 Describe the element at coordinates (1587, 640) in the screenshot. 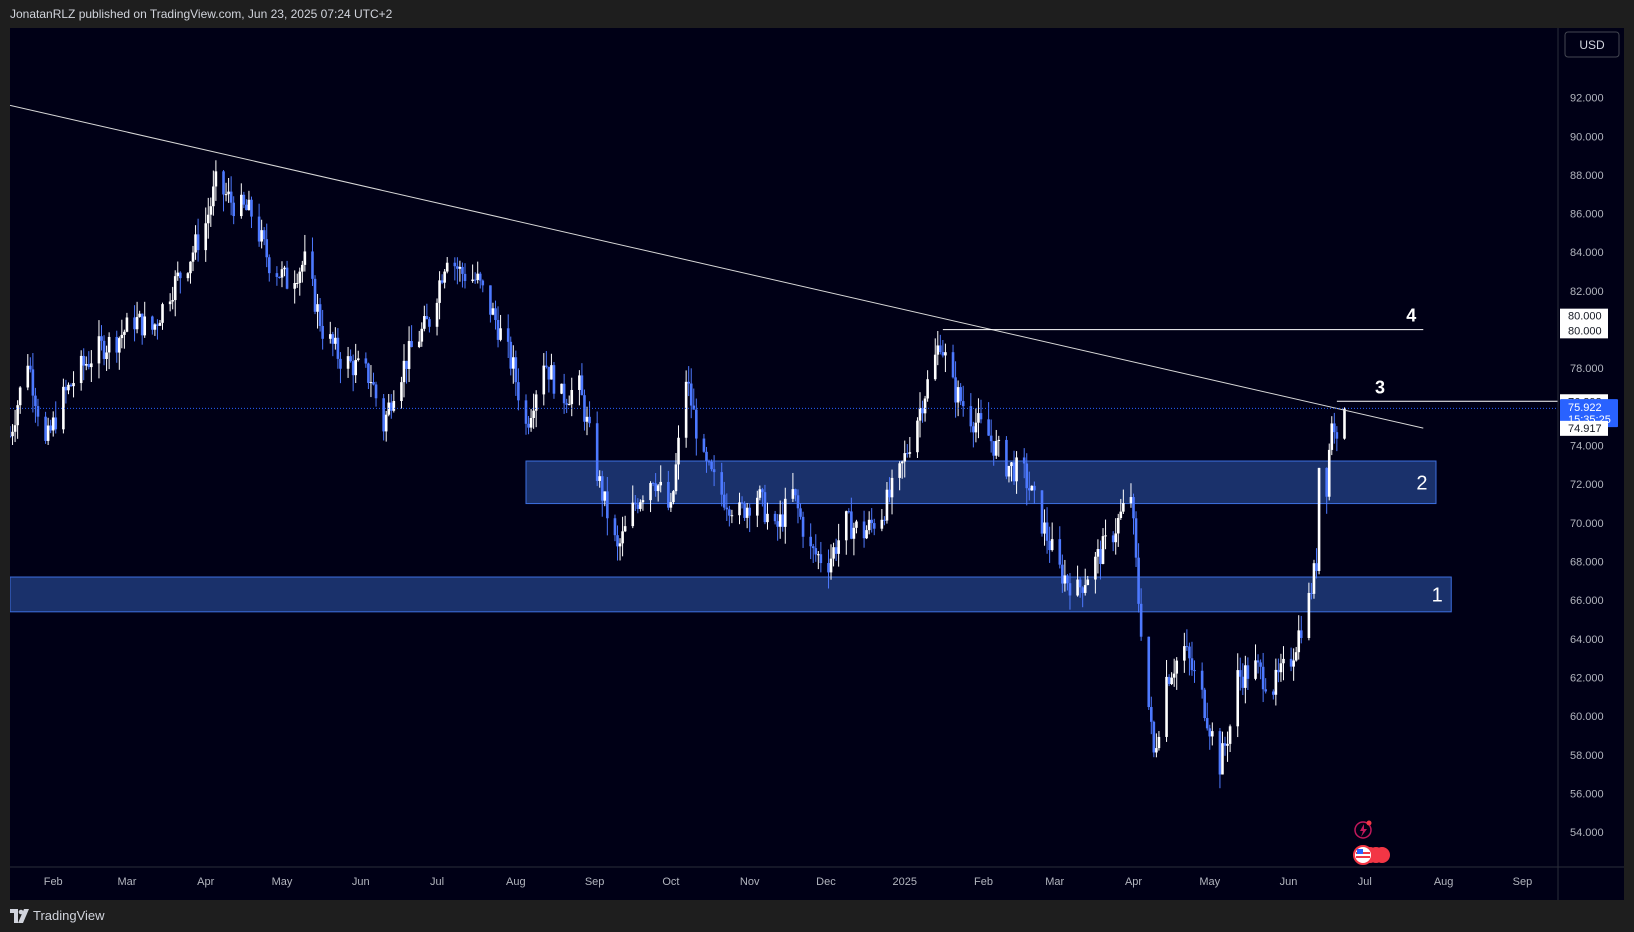

I see `price-tick-label: 64.000` at that location.